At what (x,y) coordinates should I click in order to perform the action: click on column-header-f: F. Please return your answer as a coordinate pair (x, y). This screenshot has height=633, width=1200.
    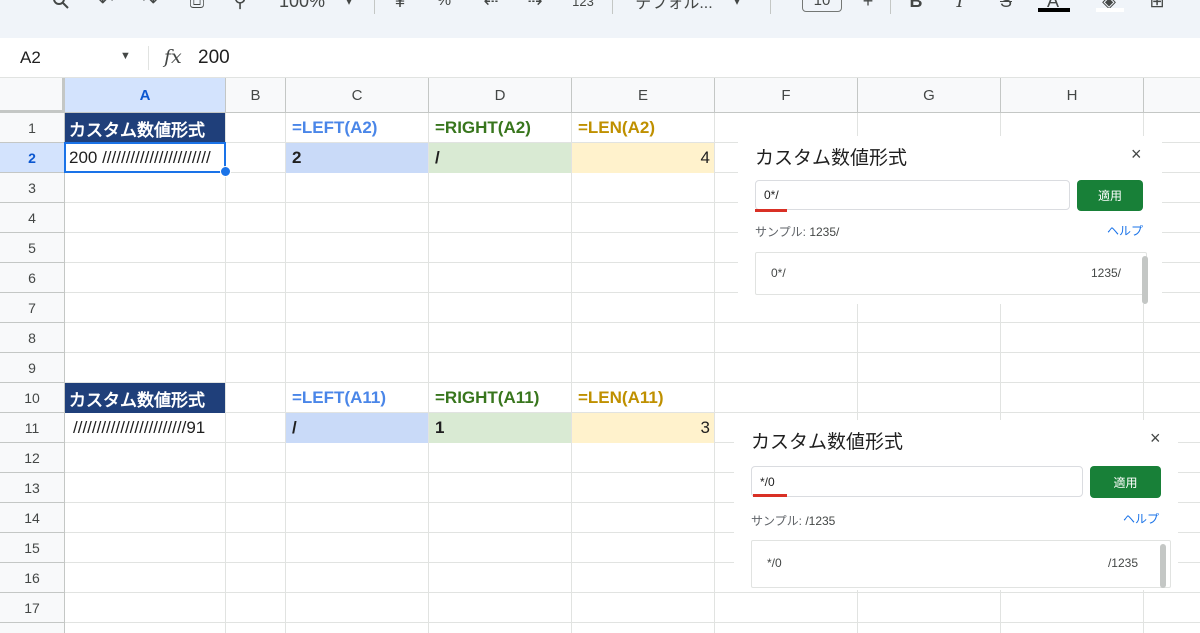
    Looking at the image, I should click on (786, 95).